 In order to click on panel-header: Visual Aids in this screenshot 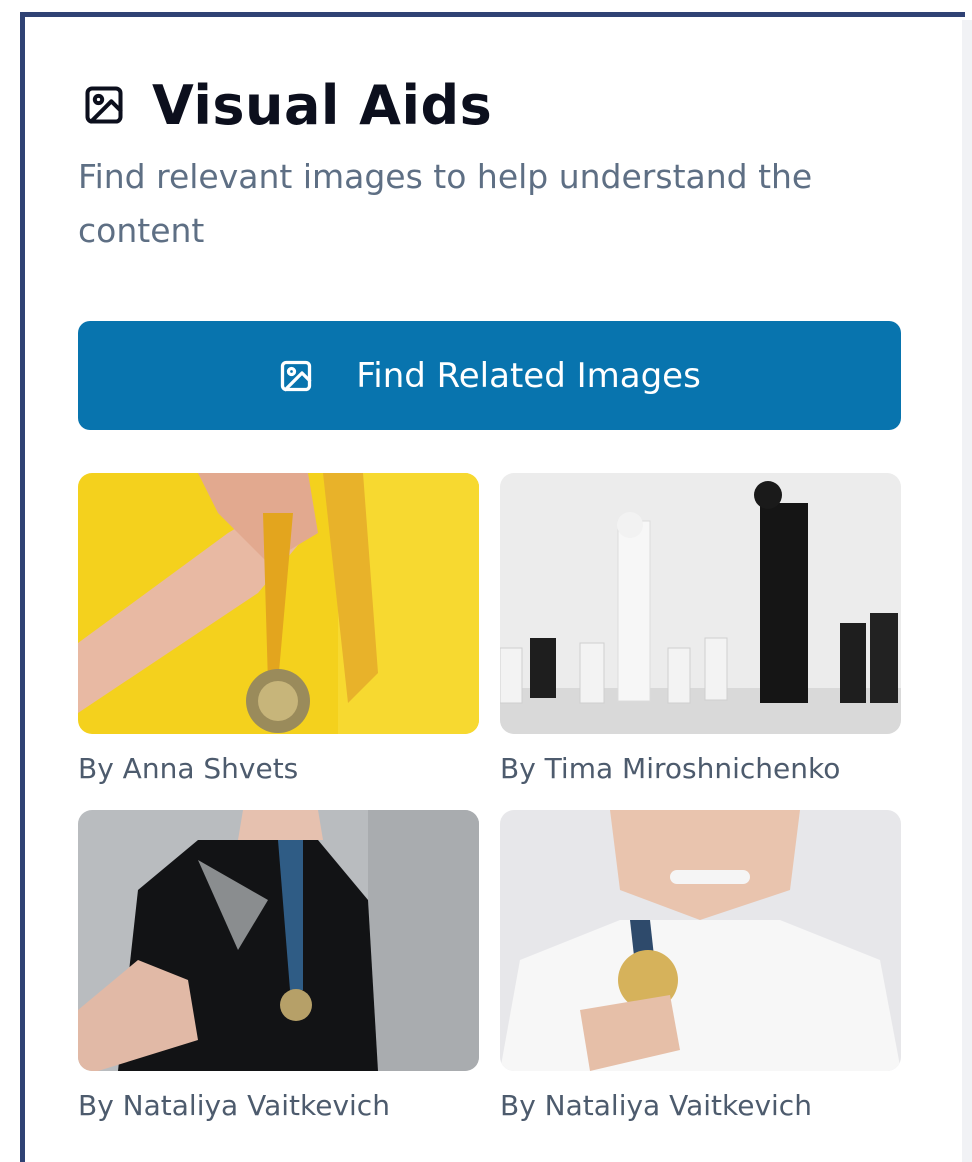, I will do `click(286, 105)`.